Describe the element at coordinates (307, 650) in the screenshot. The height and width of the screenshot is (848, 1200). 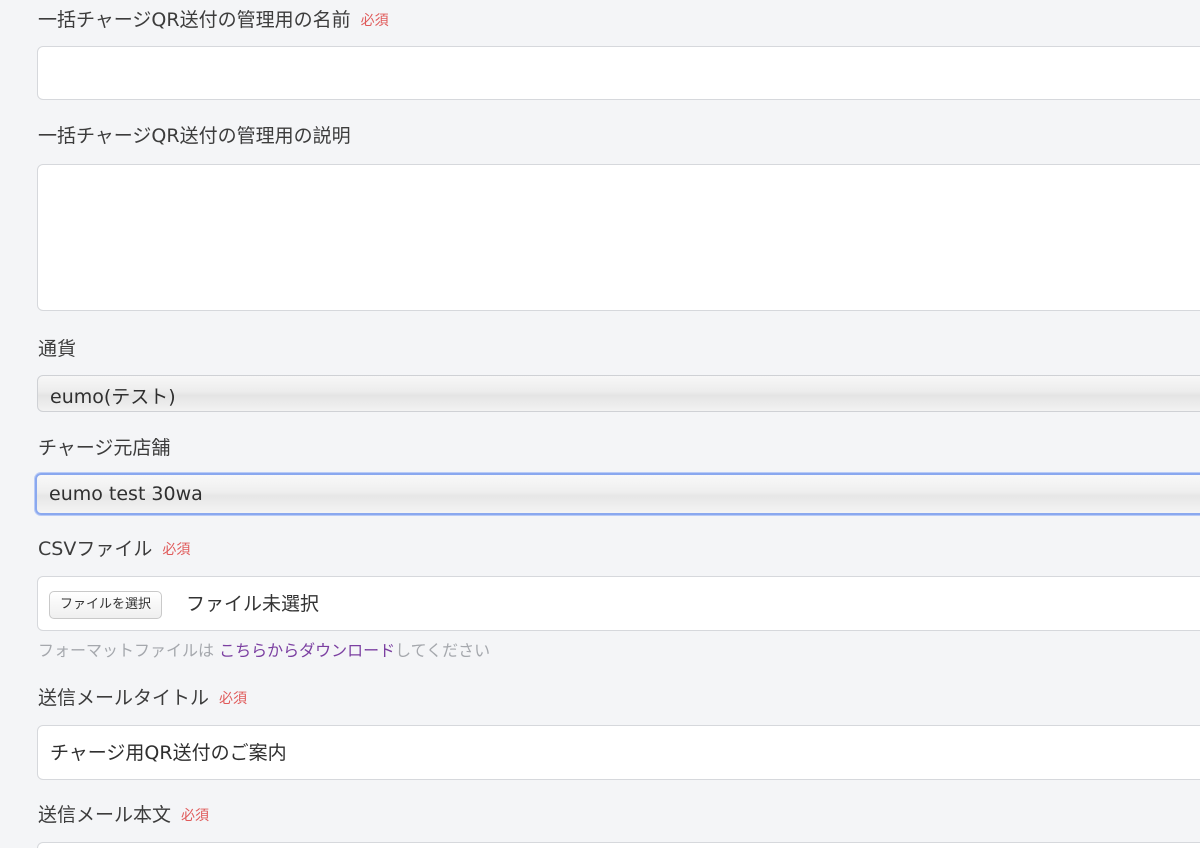
I see `format-download-link: こちらからダウンロード` at that location.